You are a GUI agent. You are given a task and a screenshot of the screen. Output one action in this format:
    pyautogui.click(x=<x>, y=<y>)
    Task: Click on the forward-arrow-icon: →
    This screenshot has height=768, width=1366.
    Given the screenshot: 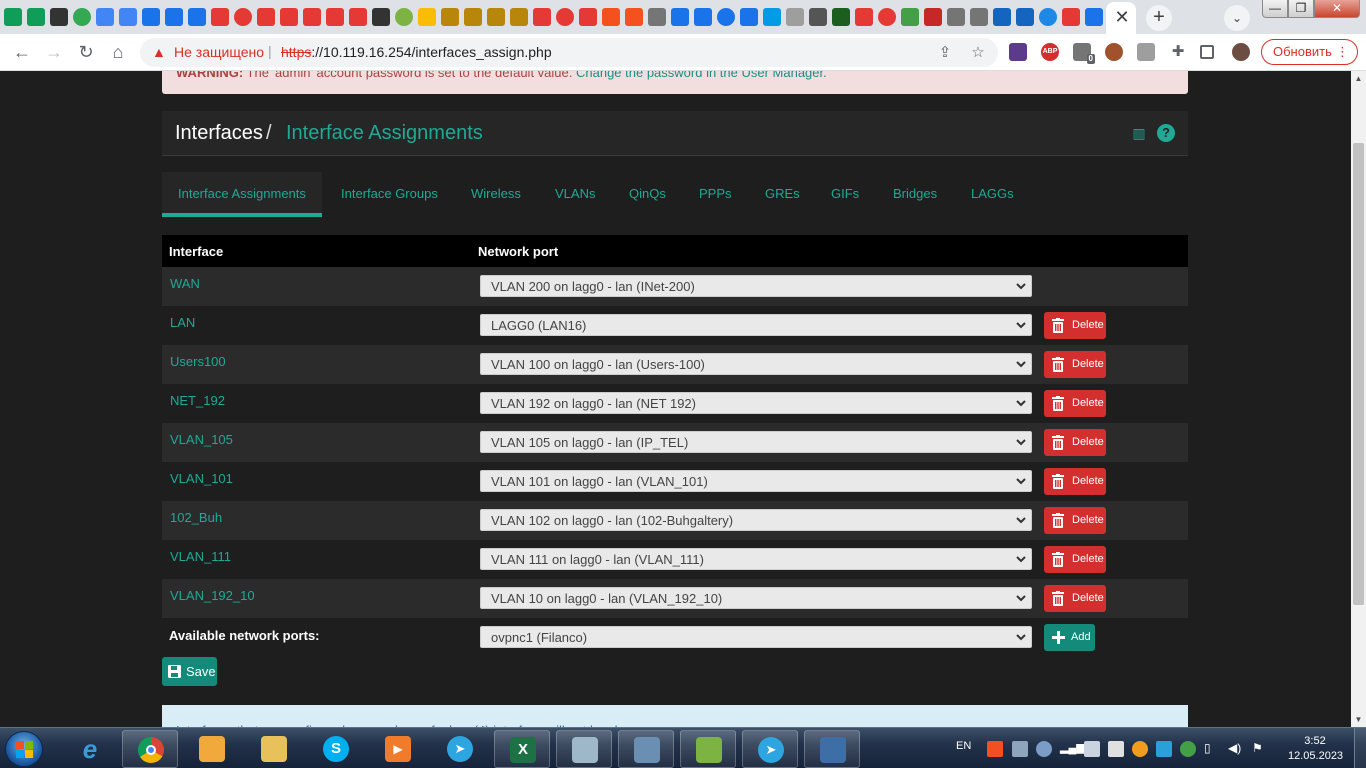 What is the action you would take?
    pyautogui.click(x=54, y=52)
    